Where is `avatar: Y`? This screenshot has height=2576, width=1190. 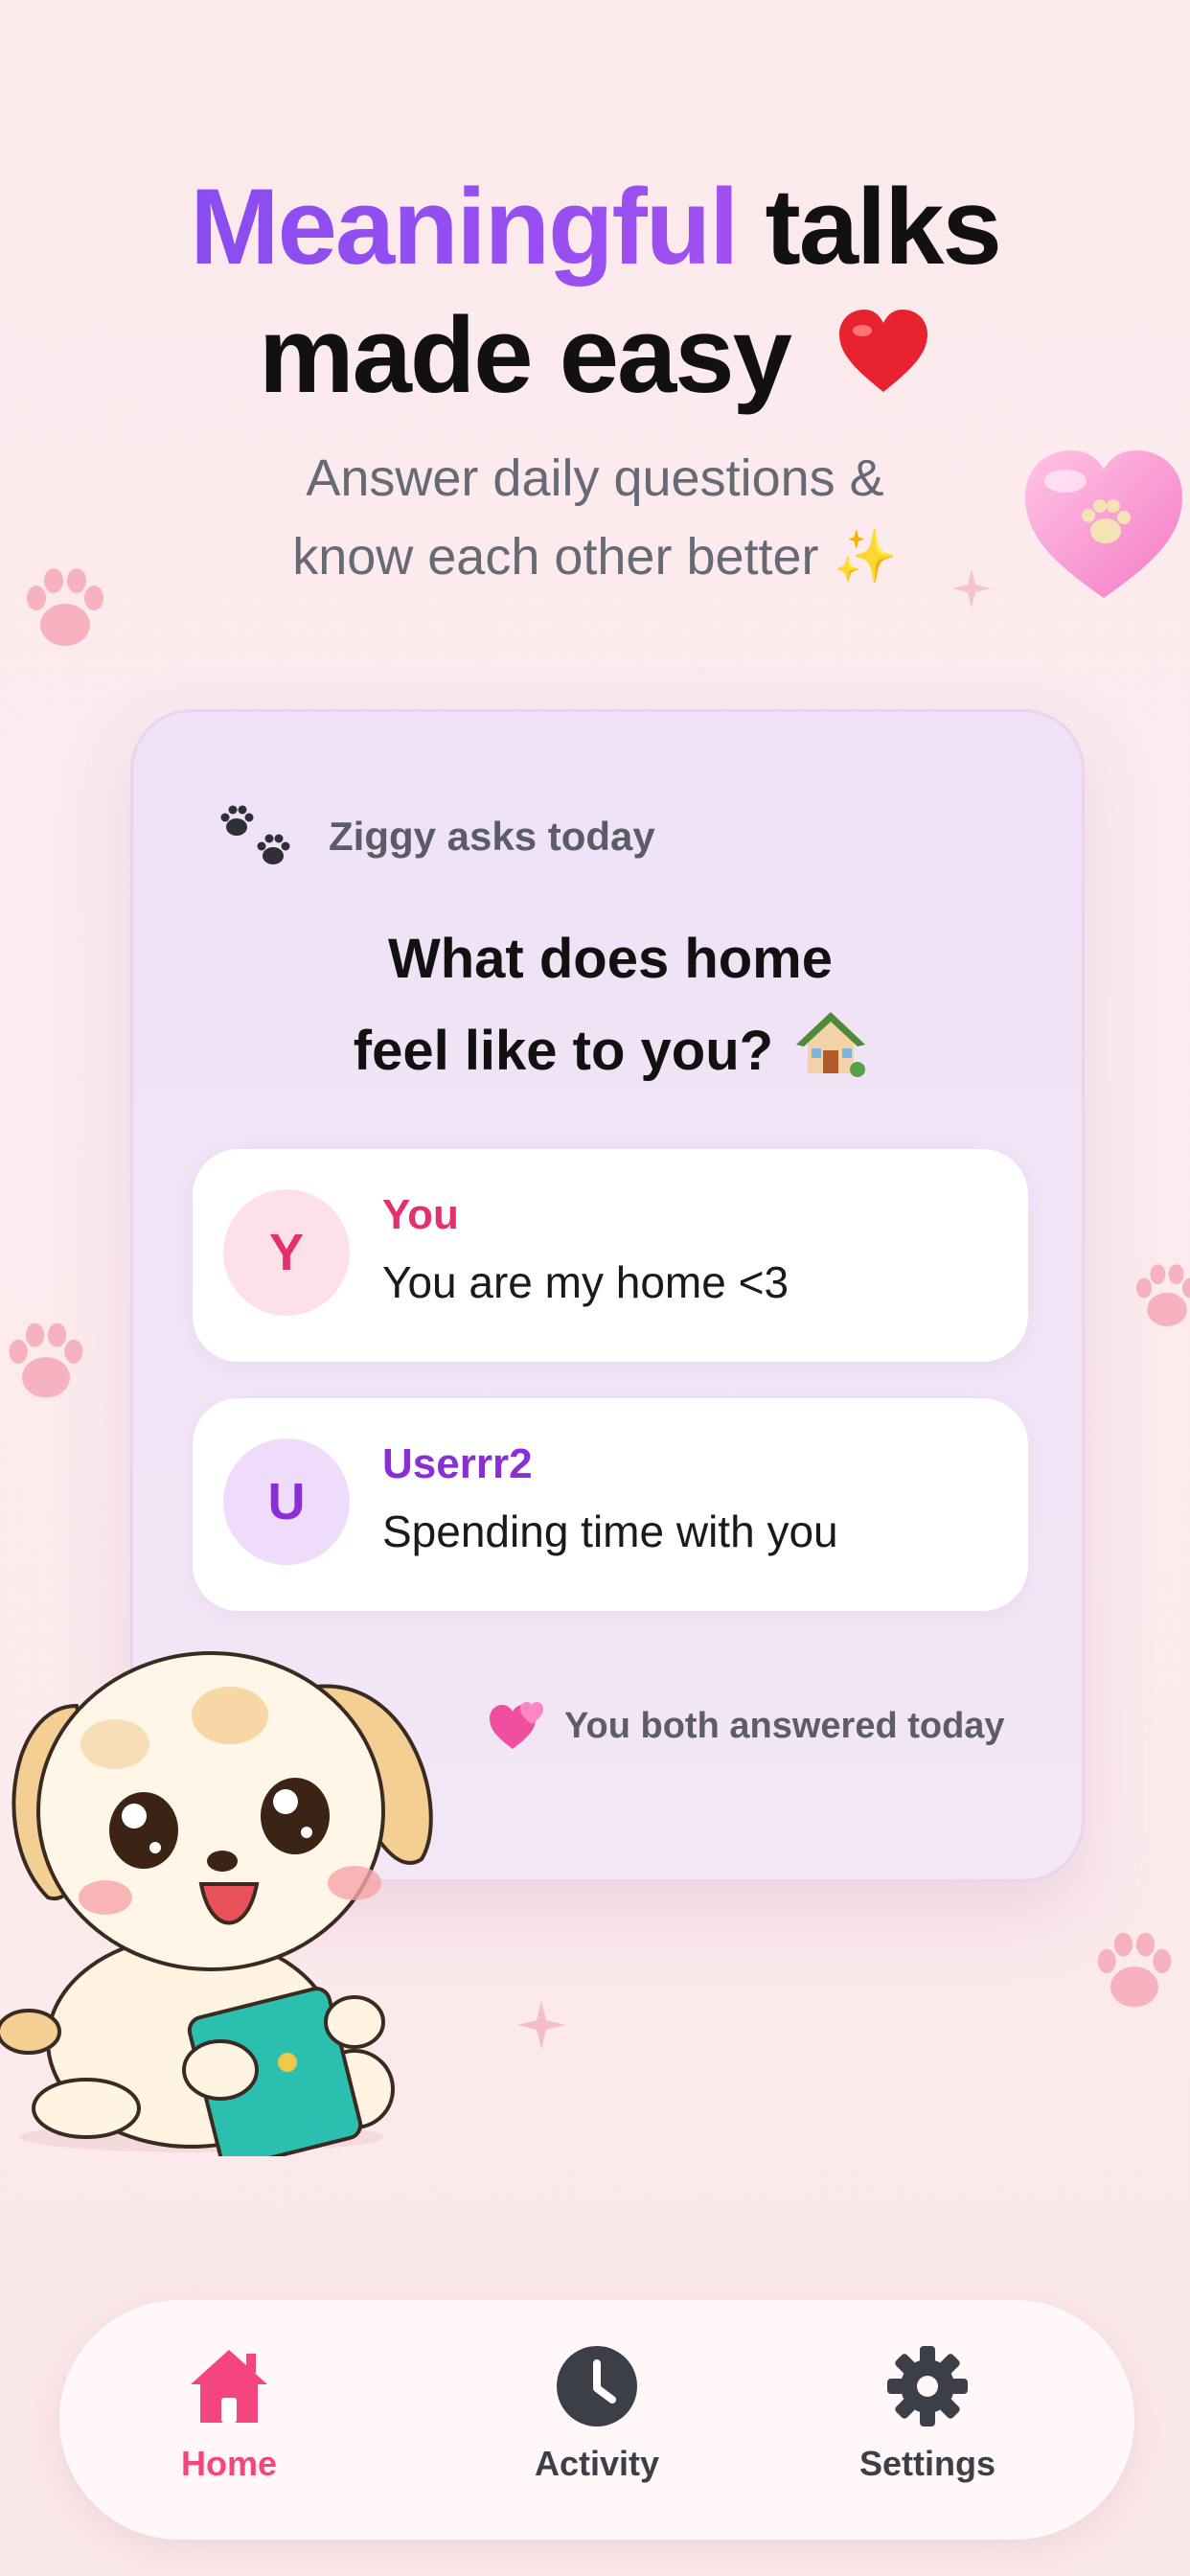
avatar: Y is located at coordinates (287, 1252).